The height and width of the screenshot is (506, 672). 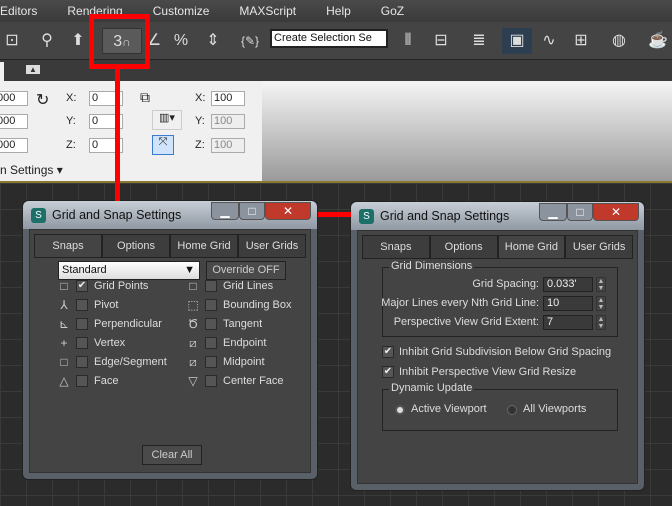 I want to click on panel-footer: n Settings ▾, so click(x=31, y=170).